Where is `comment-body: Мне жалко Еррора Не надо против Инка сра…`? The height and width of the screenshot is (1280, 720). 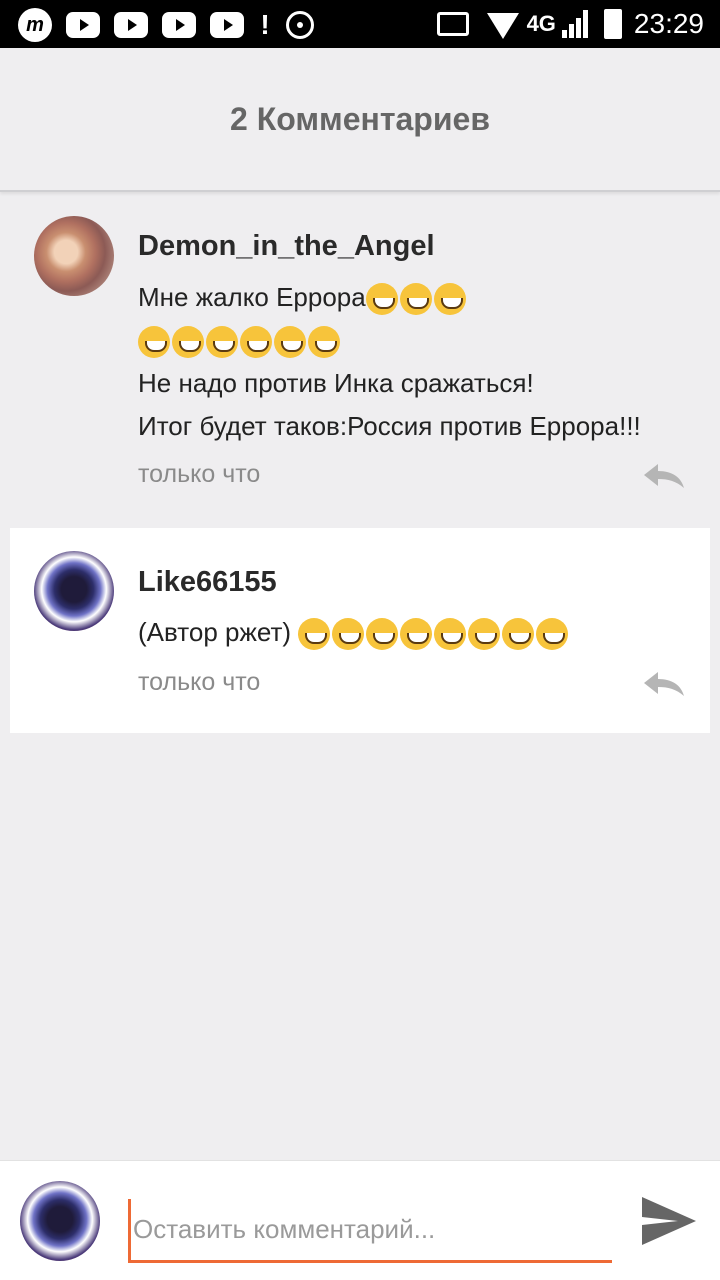
comment-body: Мне жалко Еррора Не надо против Инка сра… is located at coordinates (389, 362).